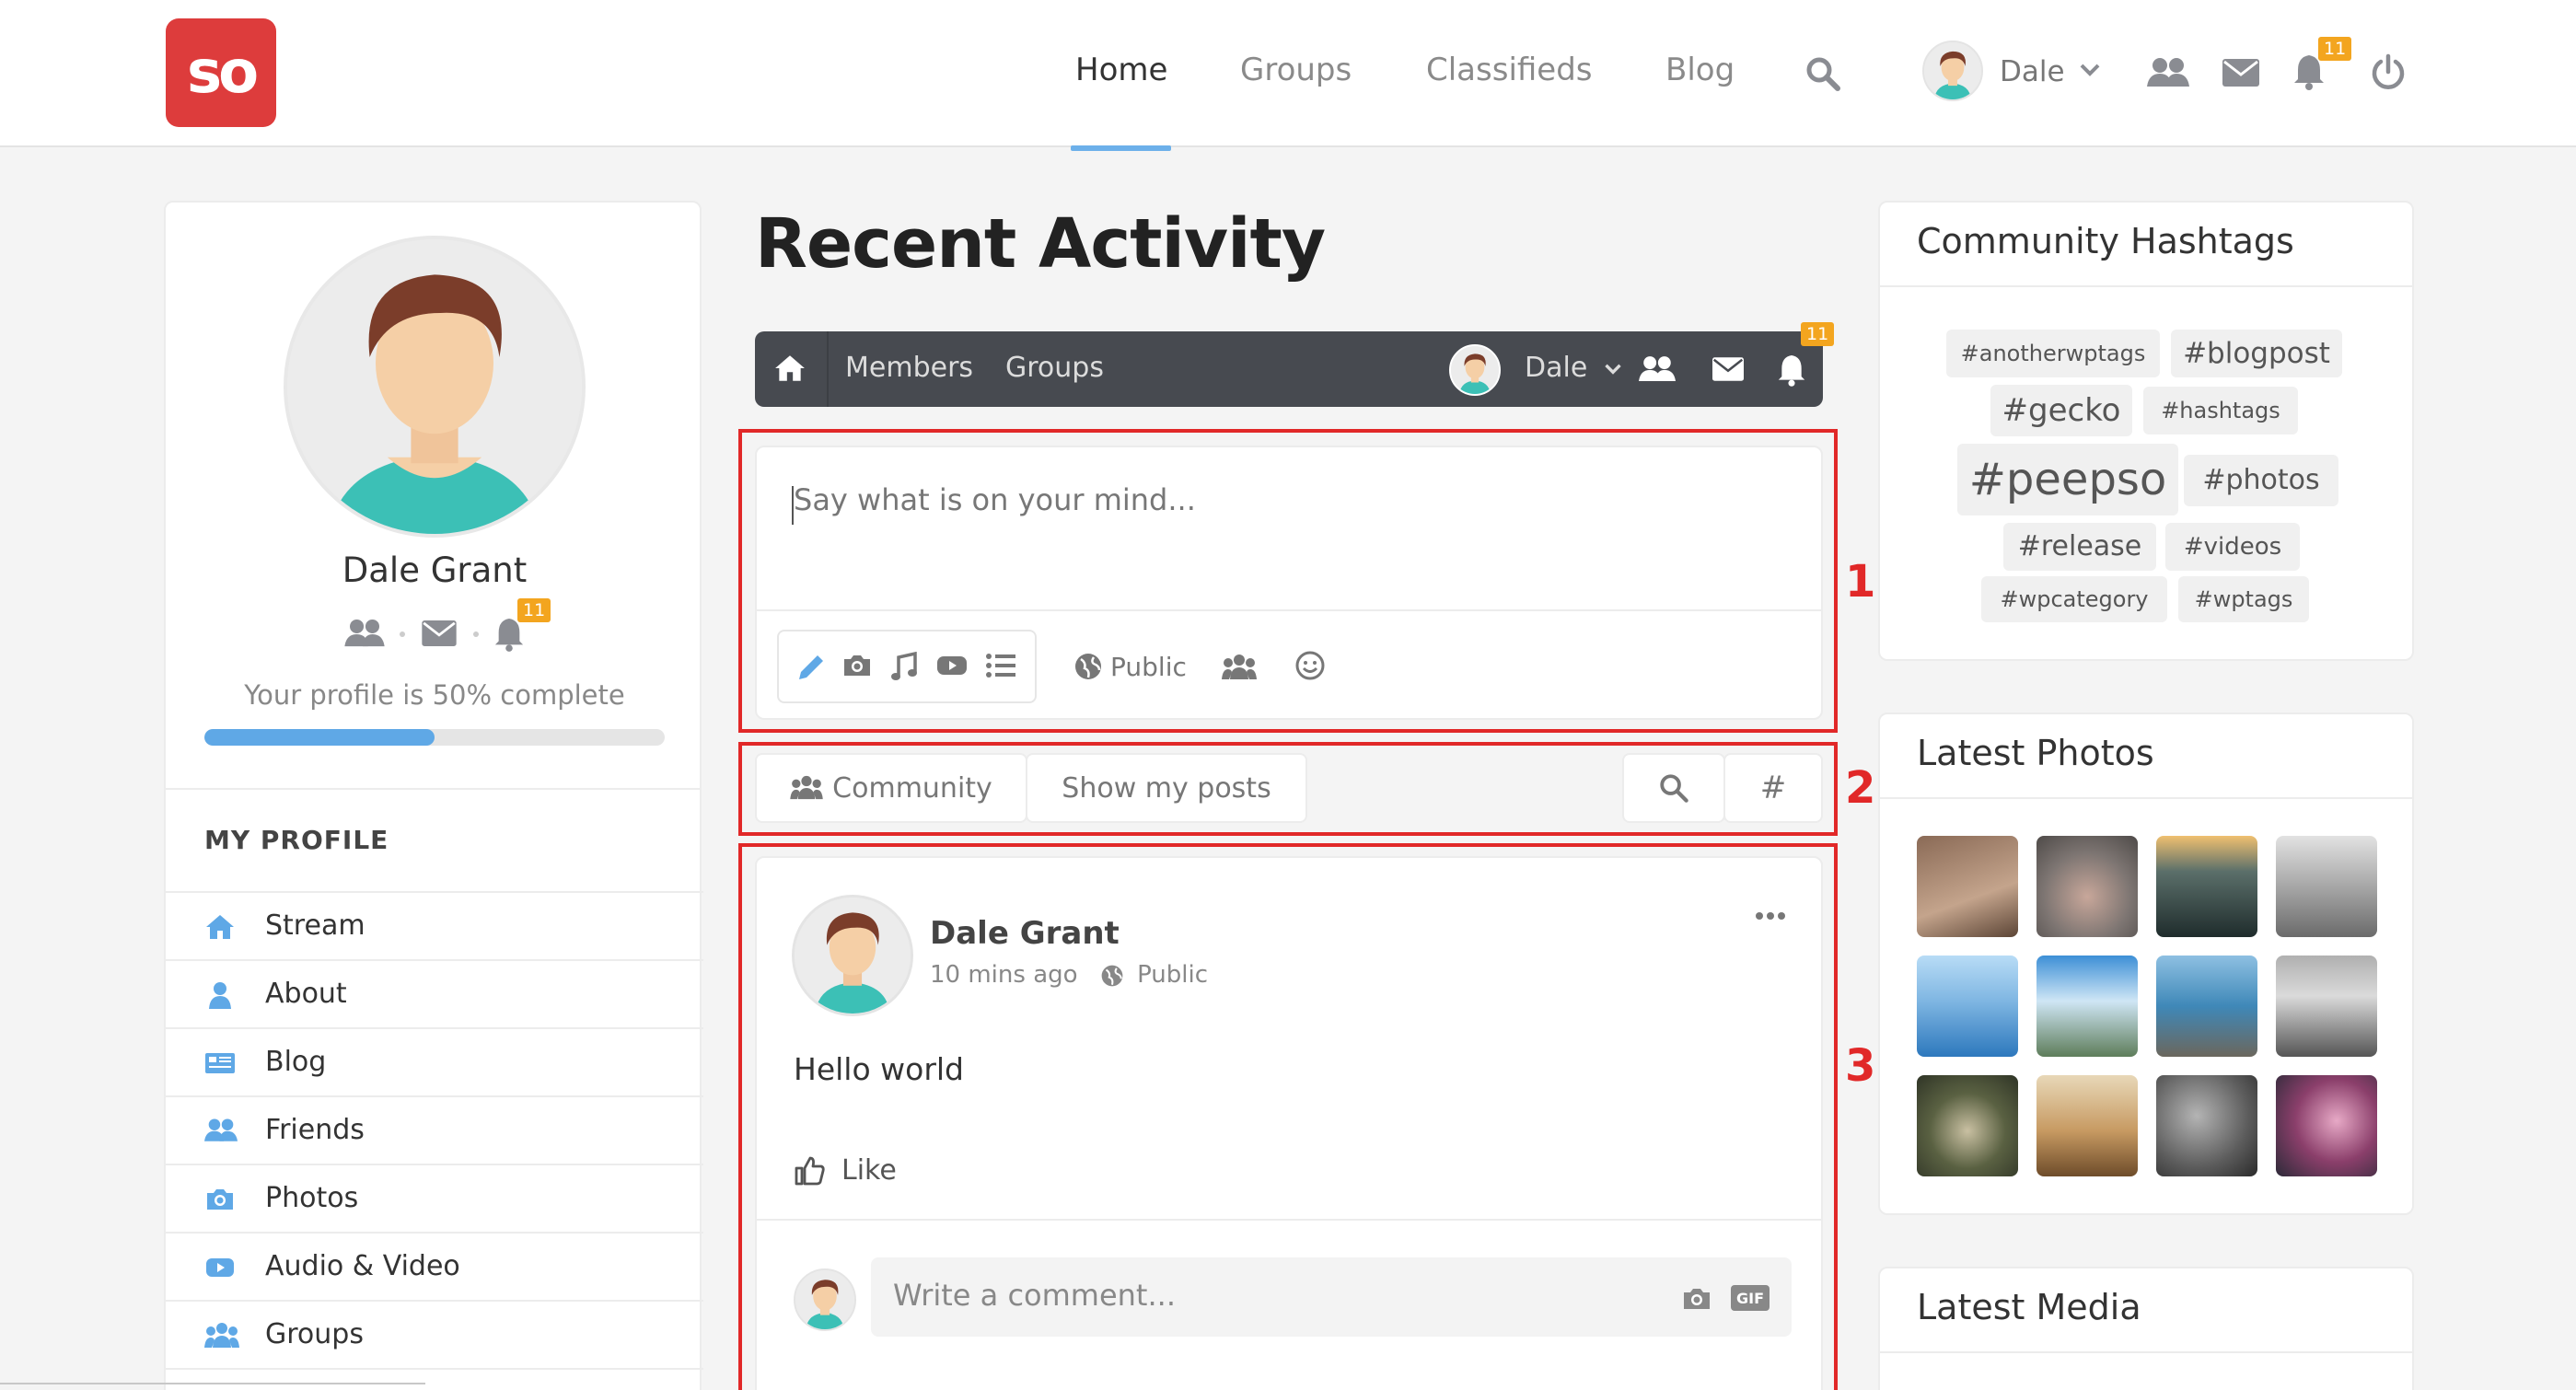 This screenshot has height=1390, width=2576. What do you see at coordinates (1295, 364) in the screenshot?
I see `activity-toolbar: Members Groups Dale 11` at bounding box center [1295, 364].